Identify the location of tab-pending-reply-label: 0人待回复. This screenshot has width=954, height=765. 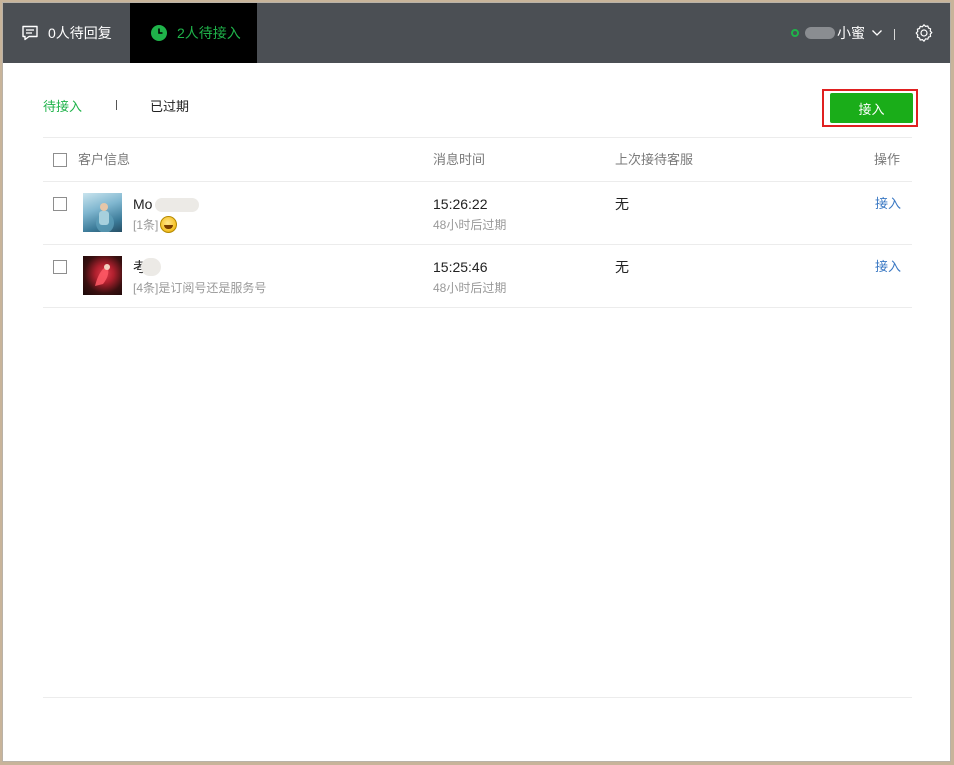
(80, 33).